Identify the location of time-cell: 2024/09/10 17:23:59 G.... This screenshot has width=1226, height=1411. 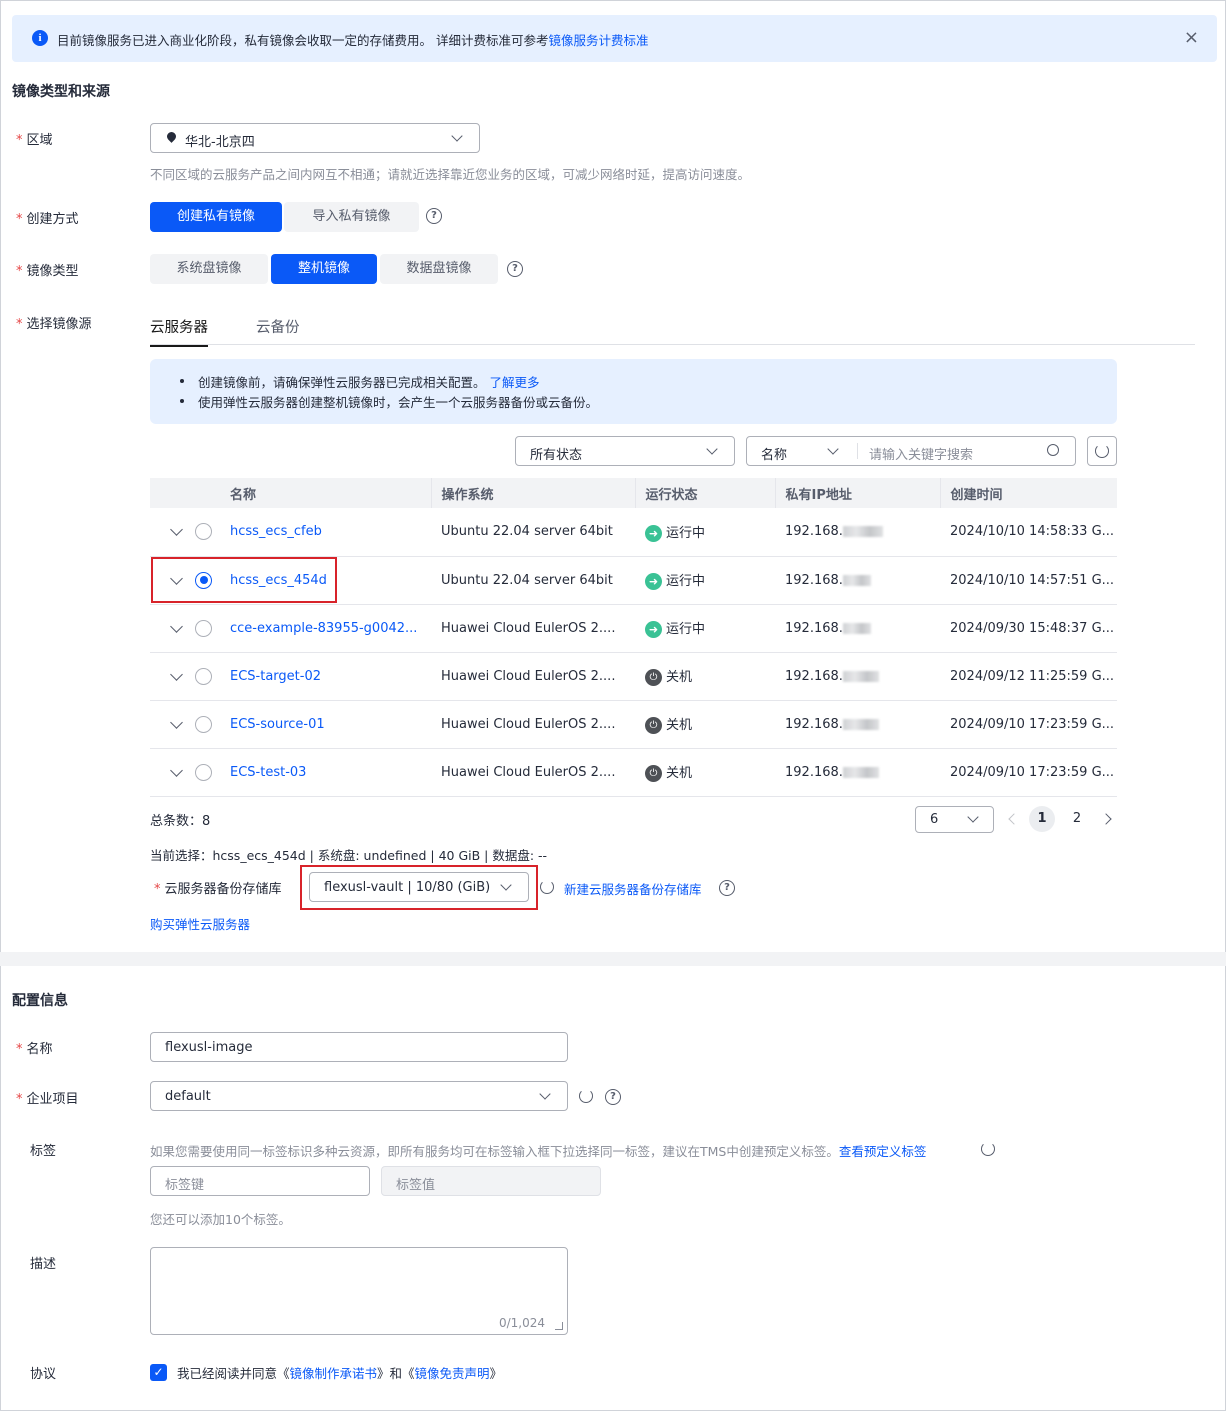
(1028, 724).